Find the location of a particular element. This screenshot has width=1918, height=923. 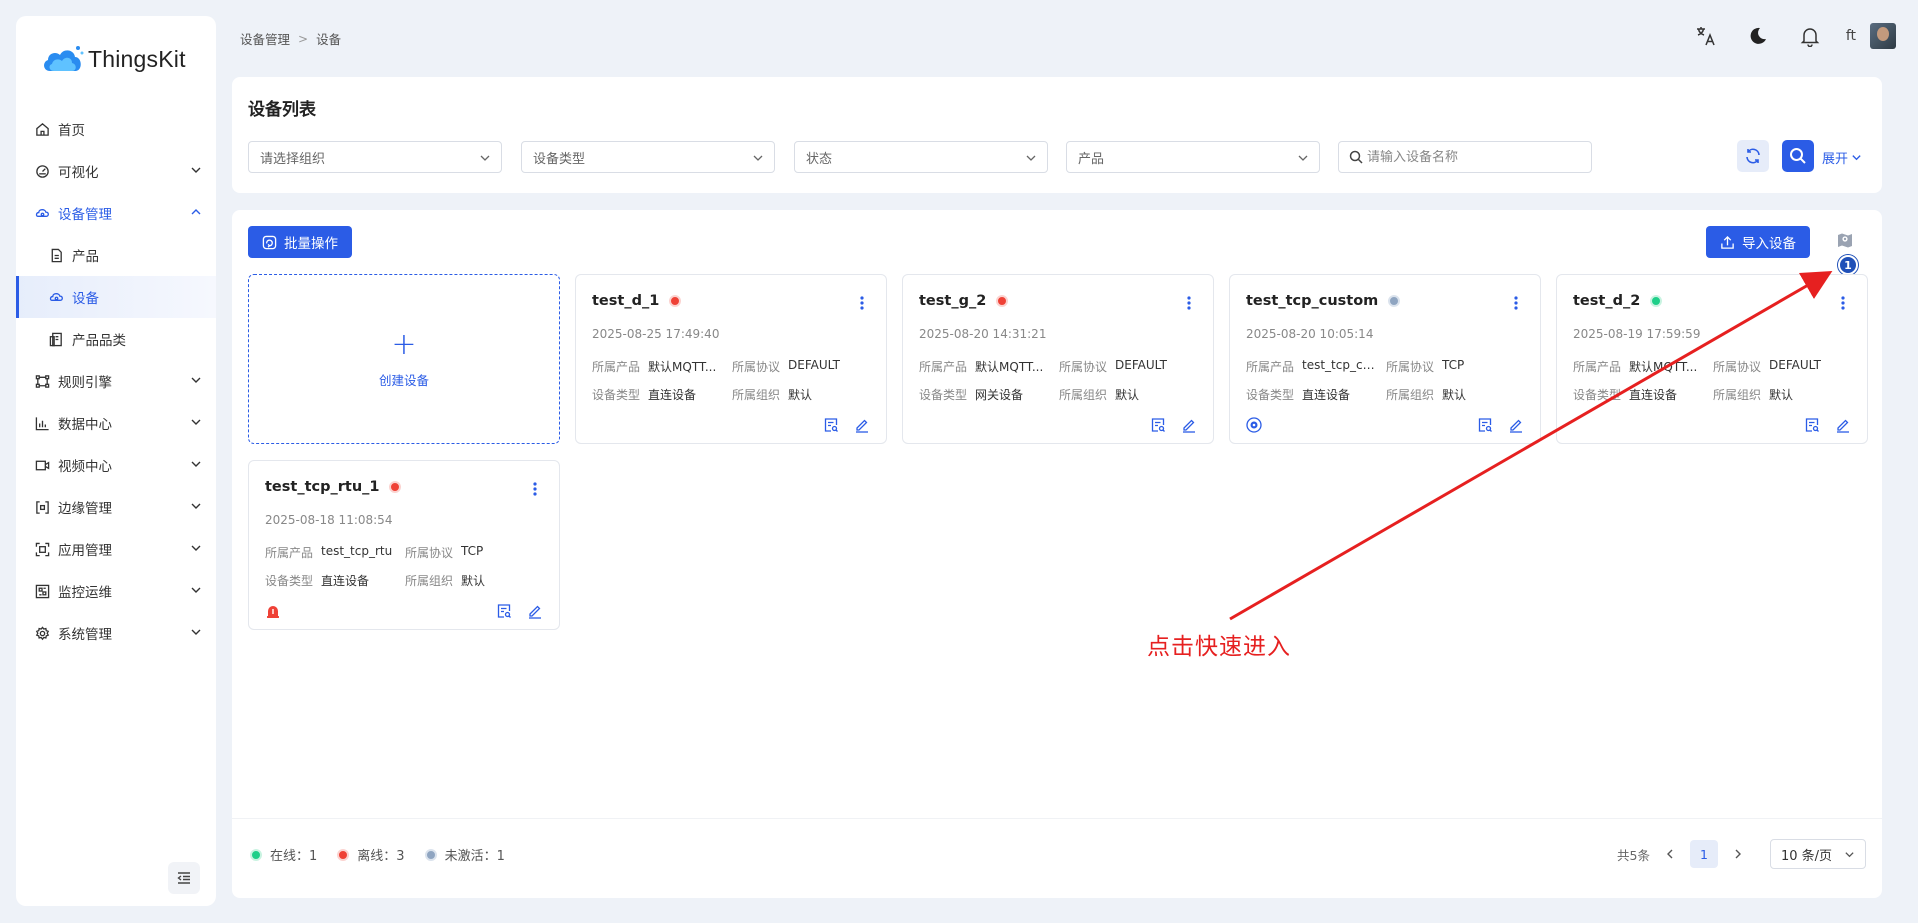

map-mode-button is located at coordinates (1845, 240).